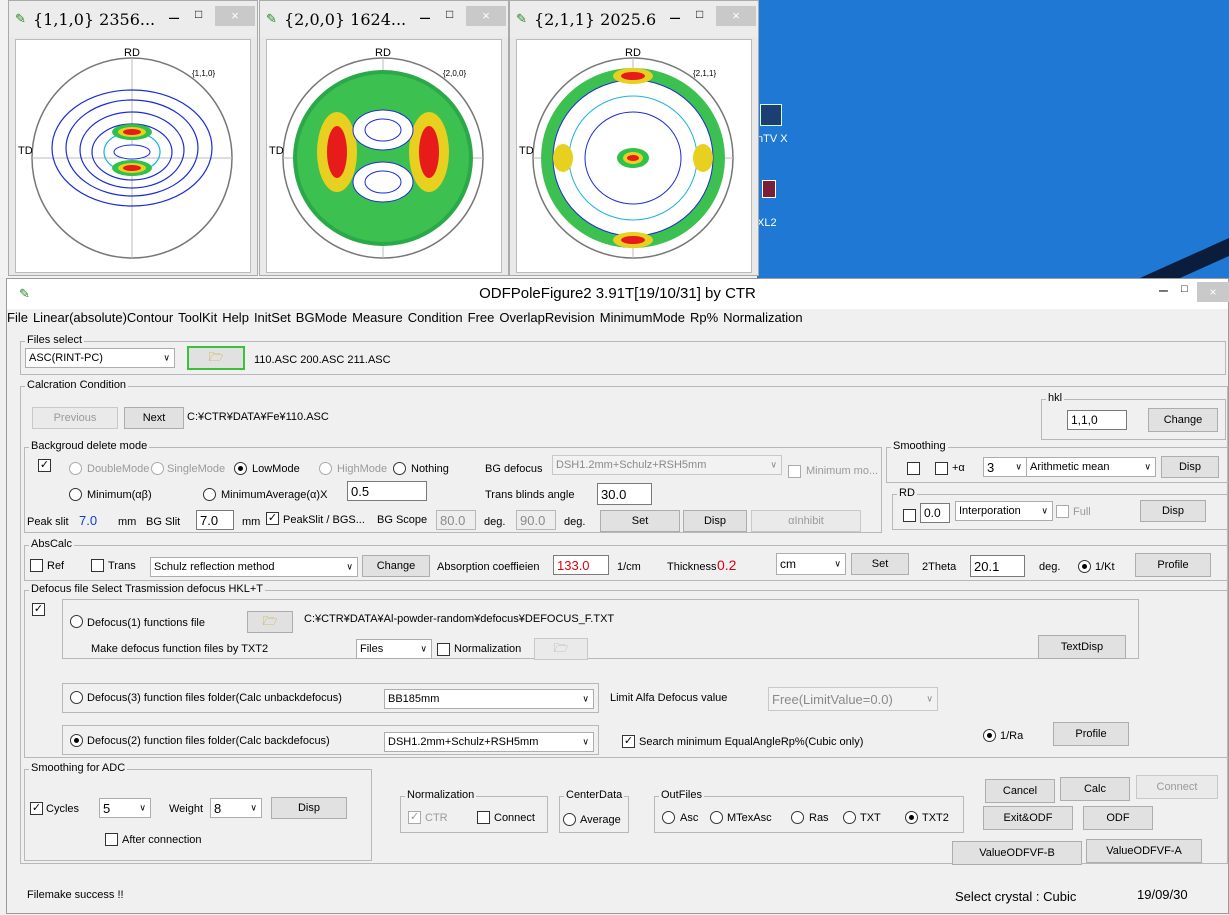 This screenshot has width=1229, height=915. I want to click on defocus1-radio, so click(76, 621).